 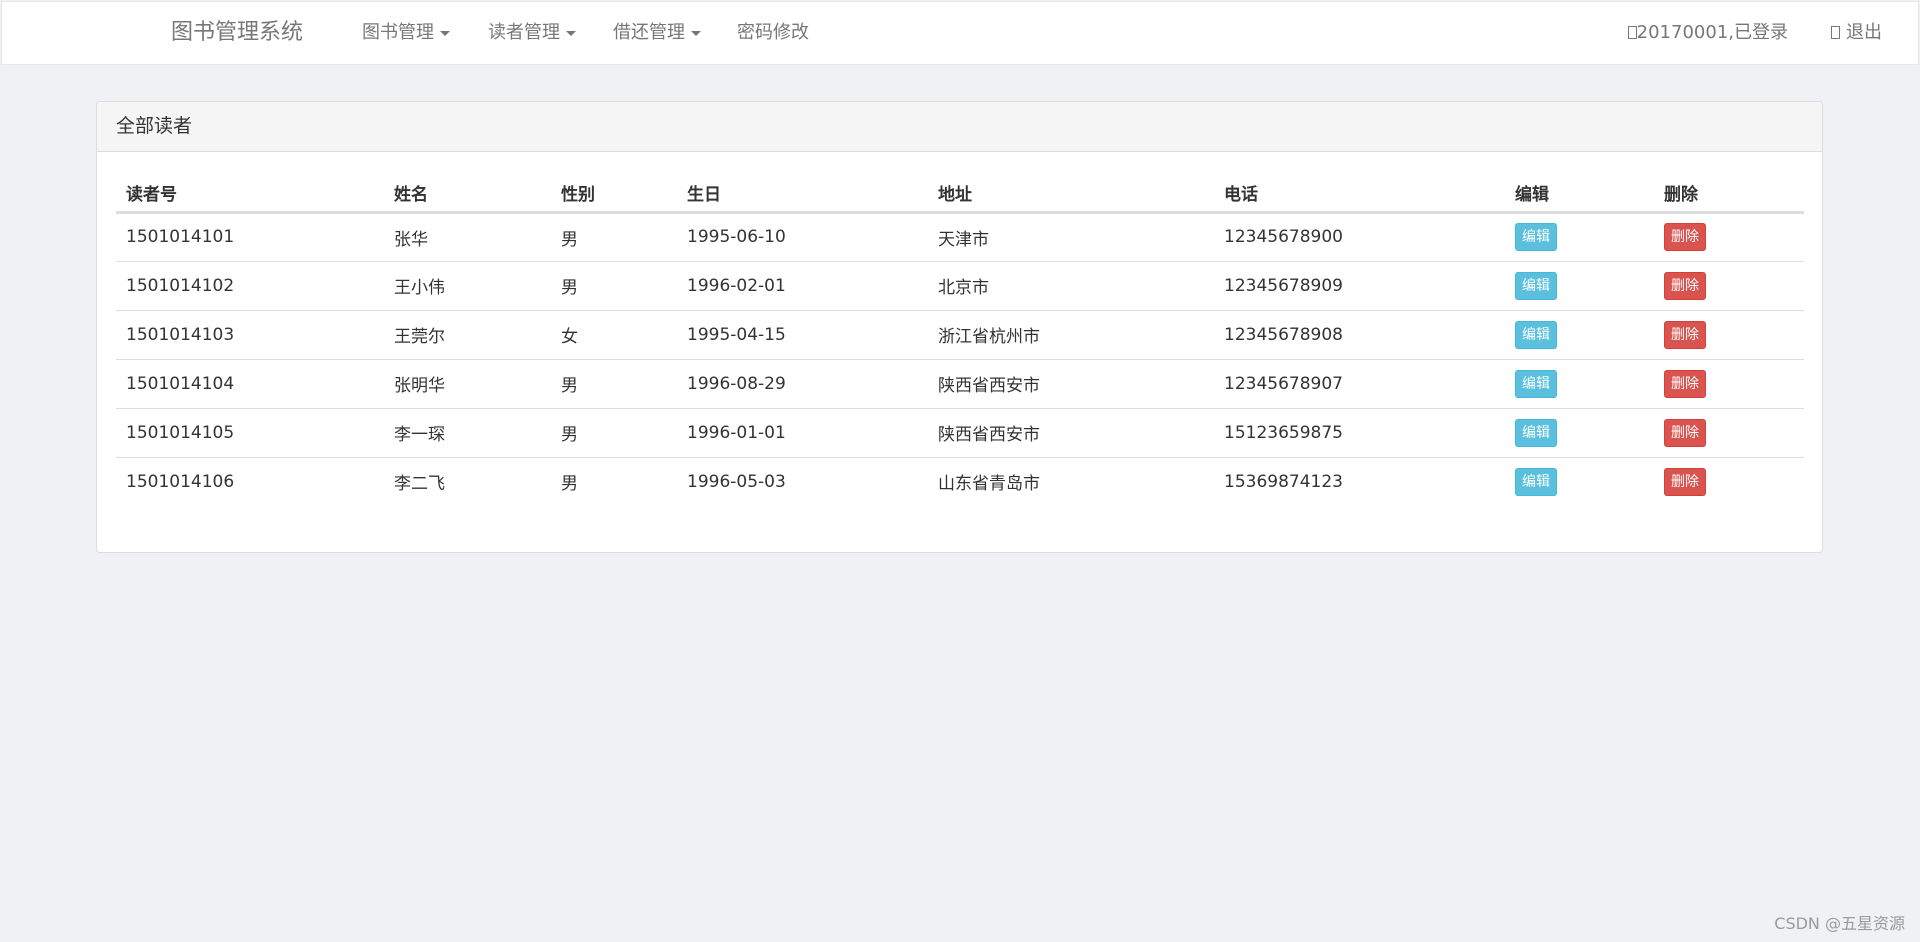 I want to click on cell-address: 天津市, so click(x=963, y=239).